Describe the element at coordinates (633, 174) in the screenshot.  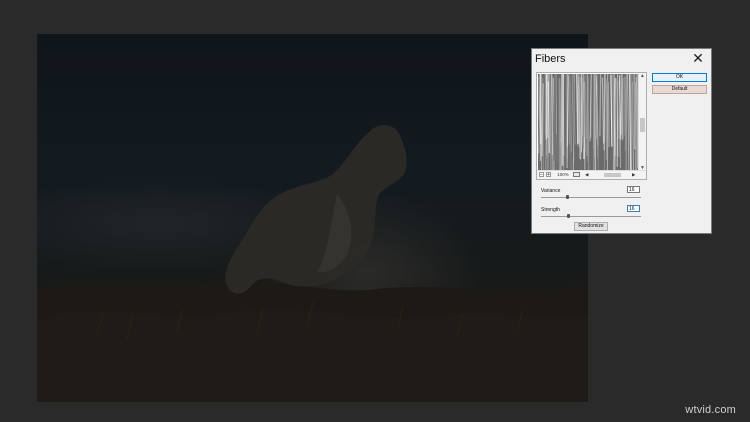
I see `scroll-right-icon: ▶` at that location.